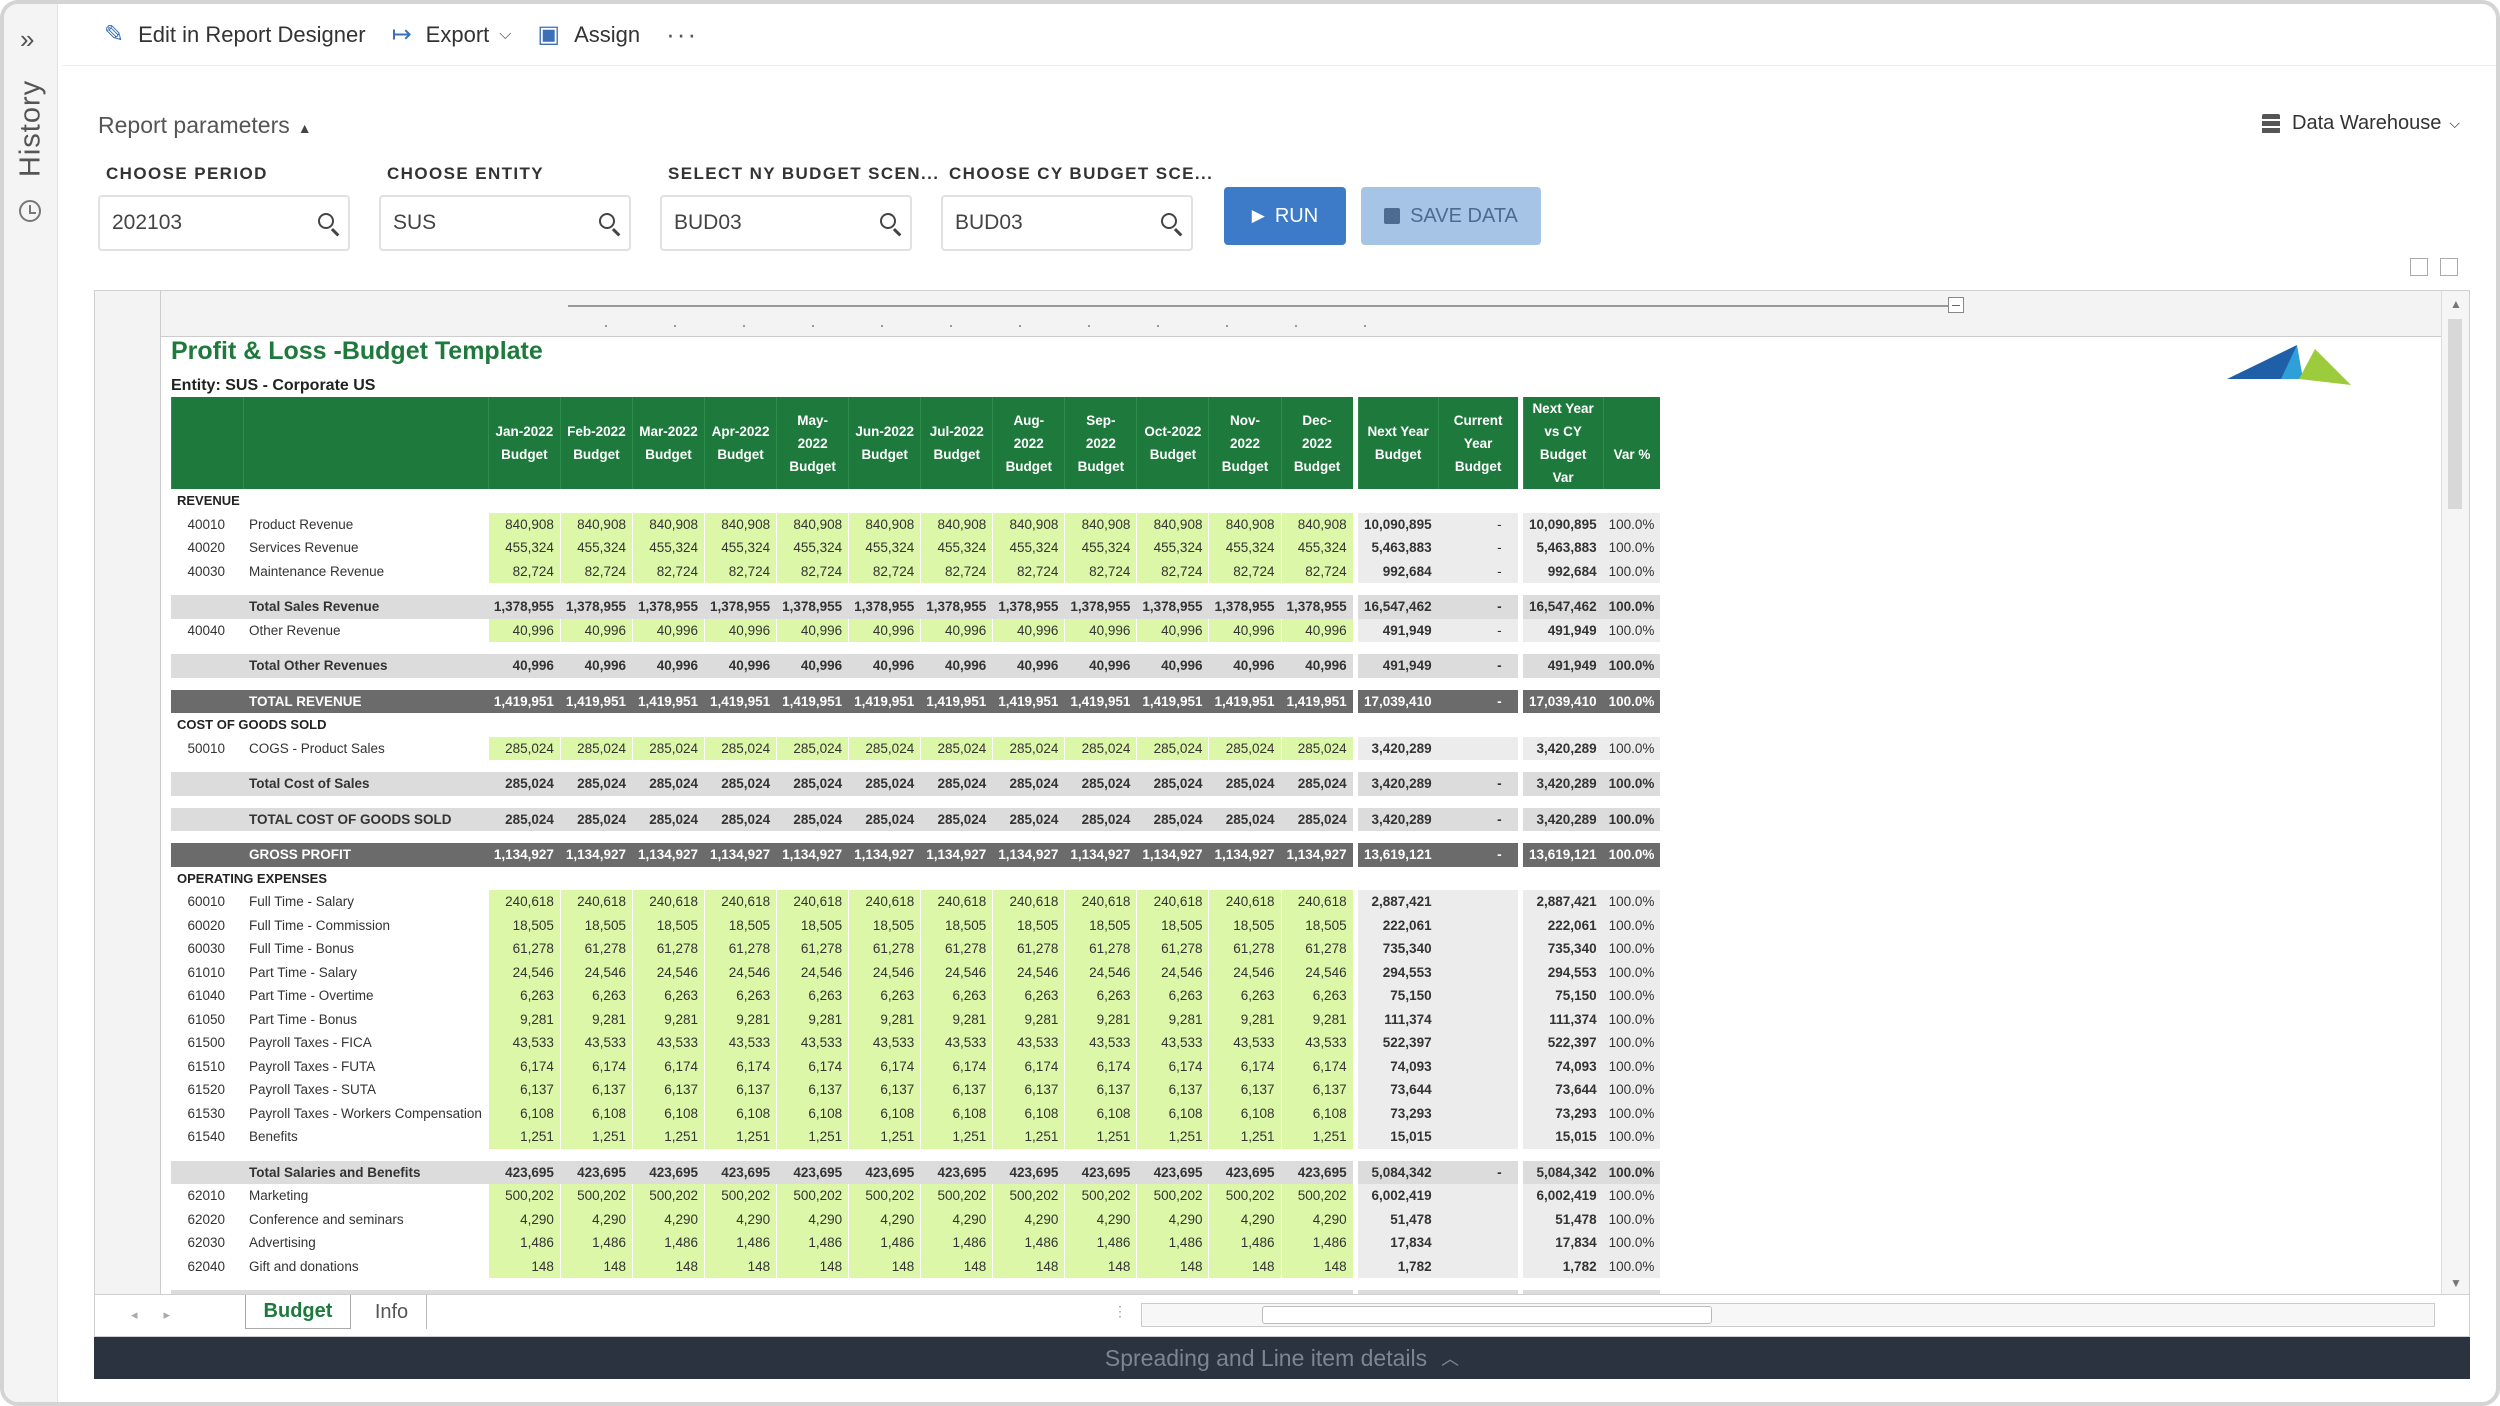 The width and height of the screenshot is (2500, 1406). I want to click on expand-view-icon, so click(2419, 267).